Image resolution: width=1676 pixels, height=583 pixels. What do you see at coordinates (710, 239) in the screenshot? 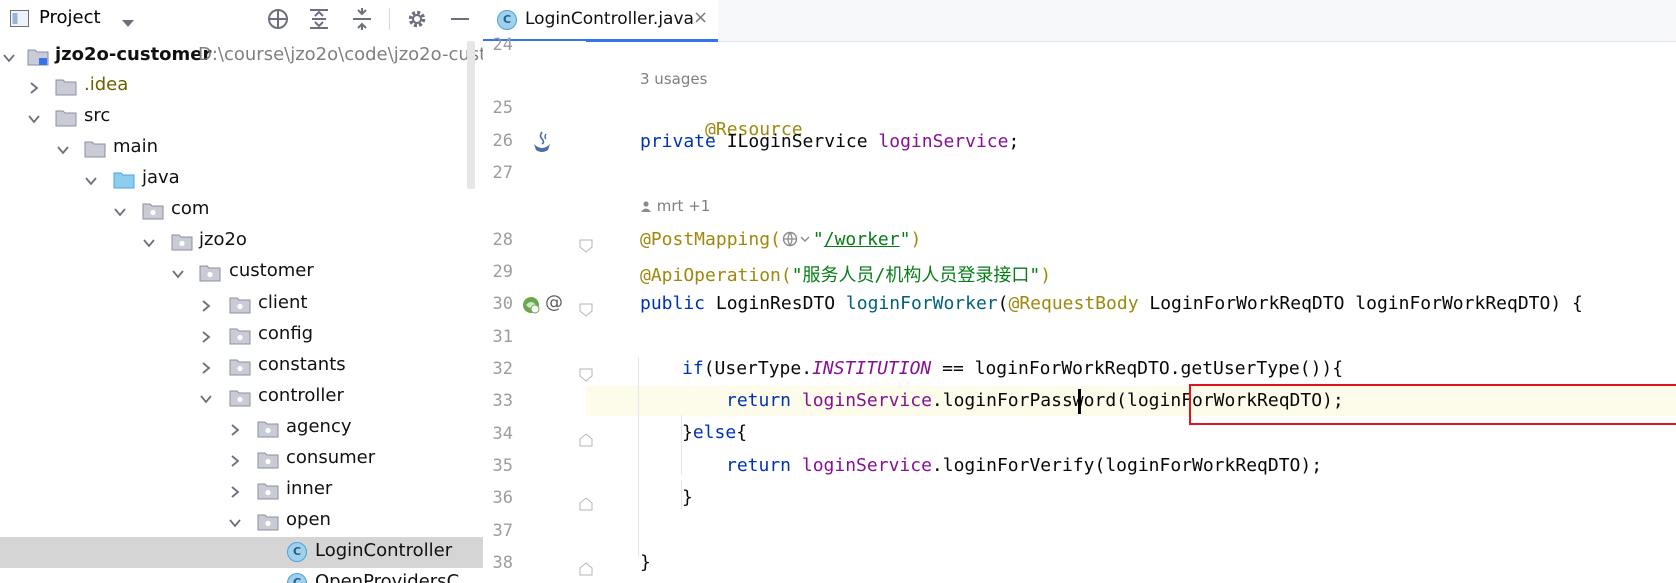
I see `annotation-token: @PostMapping(` at bounding box center [710, 239].